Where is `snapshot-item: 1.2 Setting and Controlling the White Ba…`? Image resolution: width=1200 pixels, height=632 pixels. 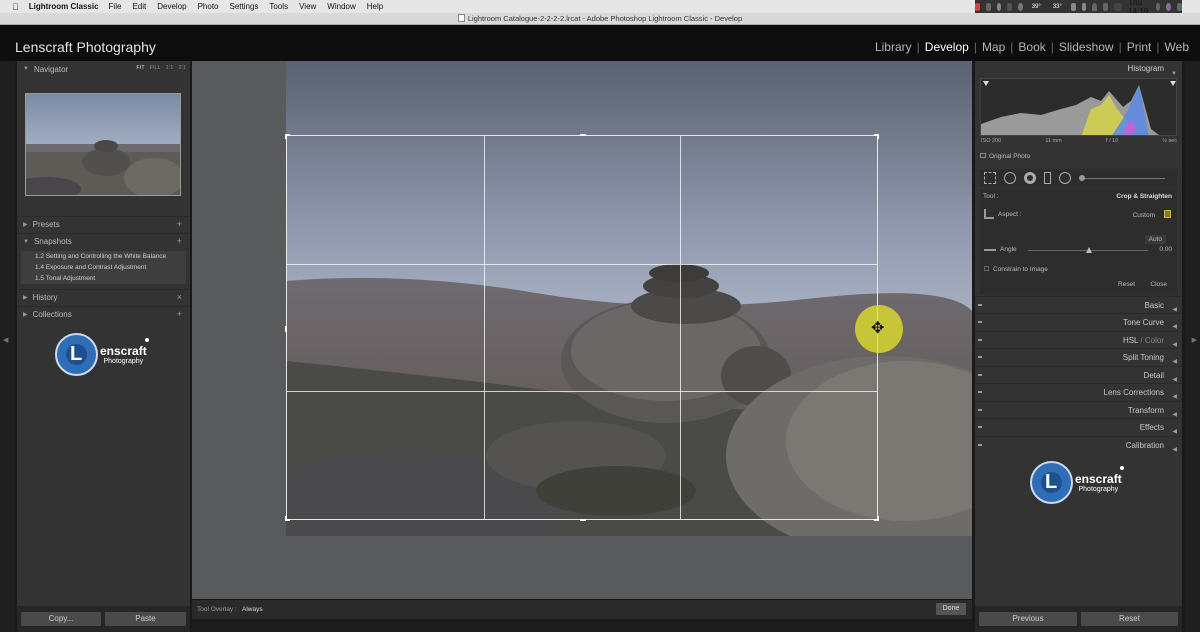 snapshot-item: 1.2 Setting and Controlling the White Ba… is located at coordinates (103, 256).